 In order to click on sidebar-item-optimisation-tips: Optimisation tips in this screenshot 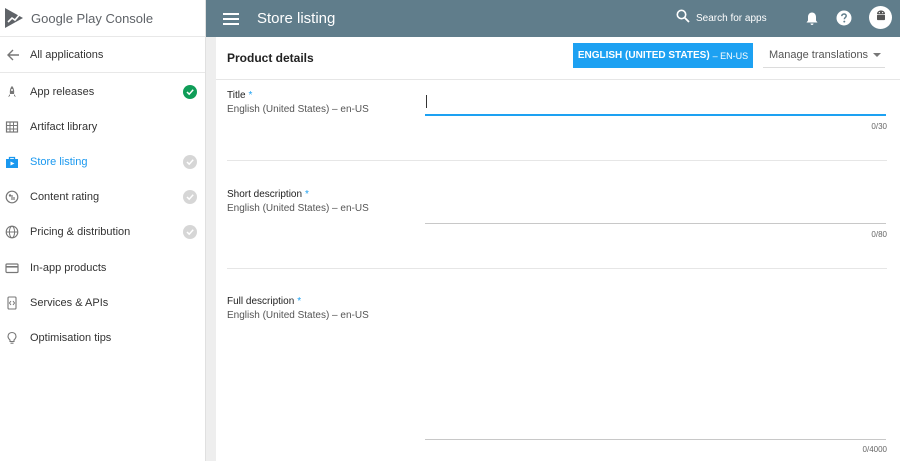, I will do `click(102, 337)`.